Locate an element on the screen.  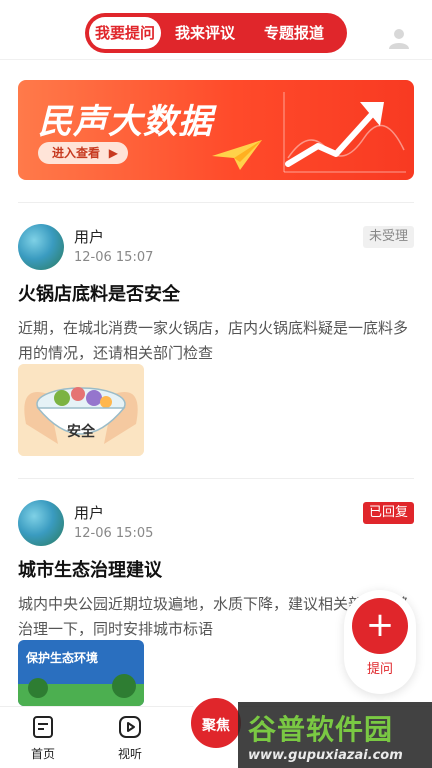
status-badge: 已回复 is located at coordinates (388, 513).